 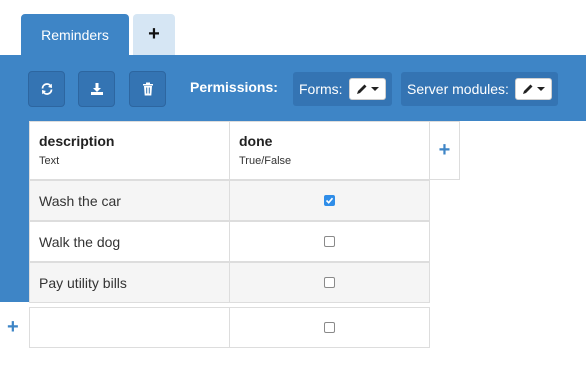 I want to click on server-modules-permission: Server modules:, so click(x=479, y=89).